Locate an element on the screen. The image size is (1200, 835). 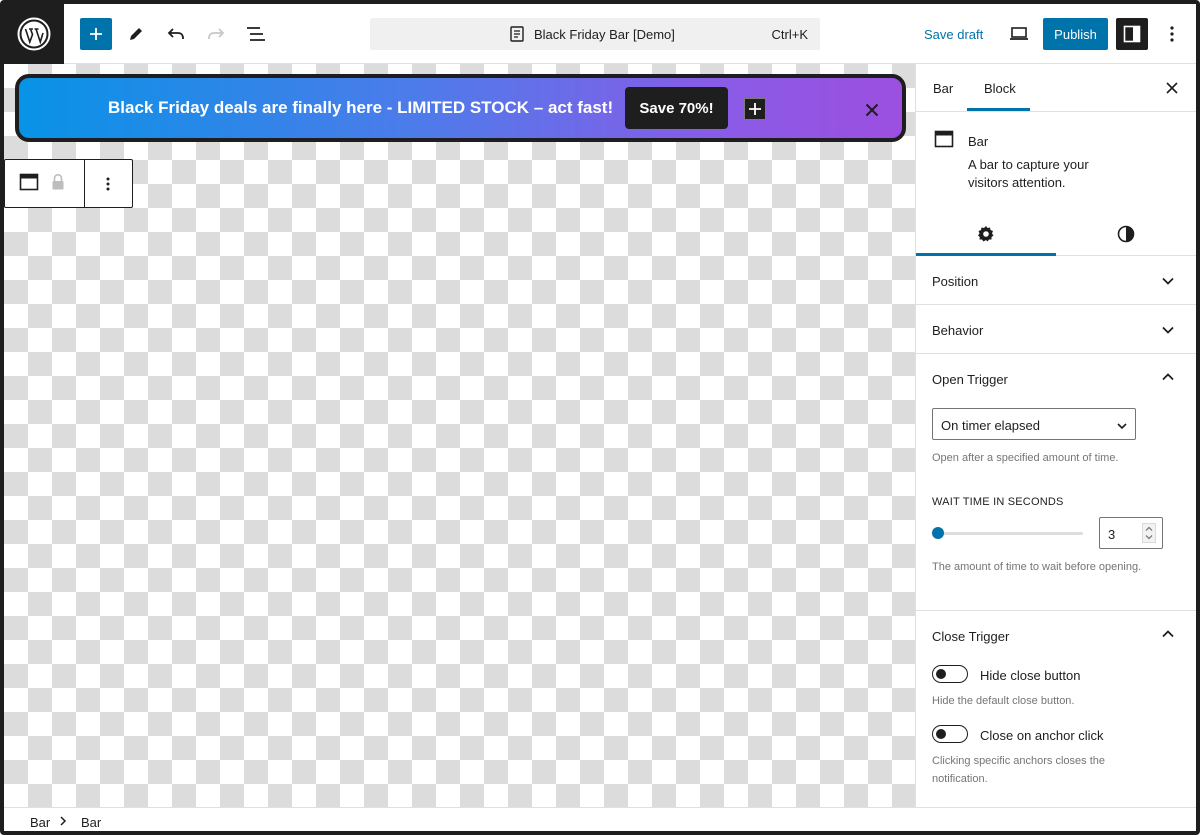
document-overview-button is located at coordinates (256, 34).